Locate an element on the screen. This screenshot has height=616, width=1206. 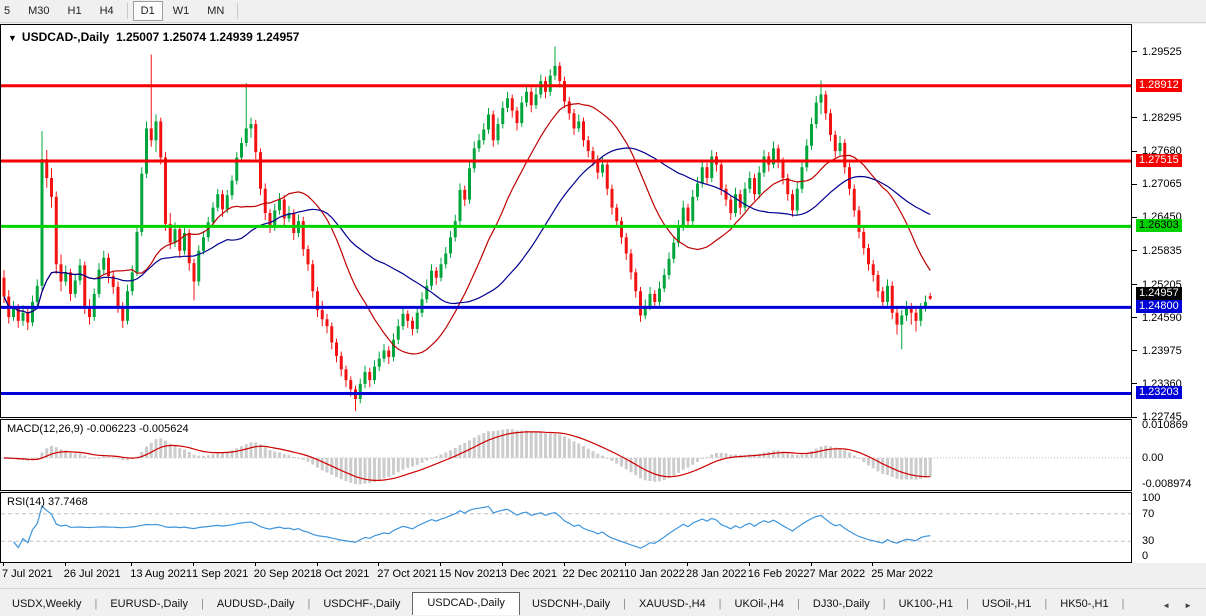
macd-label: MACD(12,26,9) -0.006223 -0.005624 is located at coordinates (98, 429).